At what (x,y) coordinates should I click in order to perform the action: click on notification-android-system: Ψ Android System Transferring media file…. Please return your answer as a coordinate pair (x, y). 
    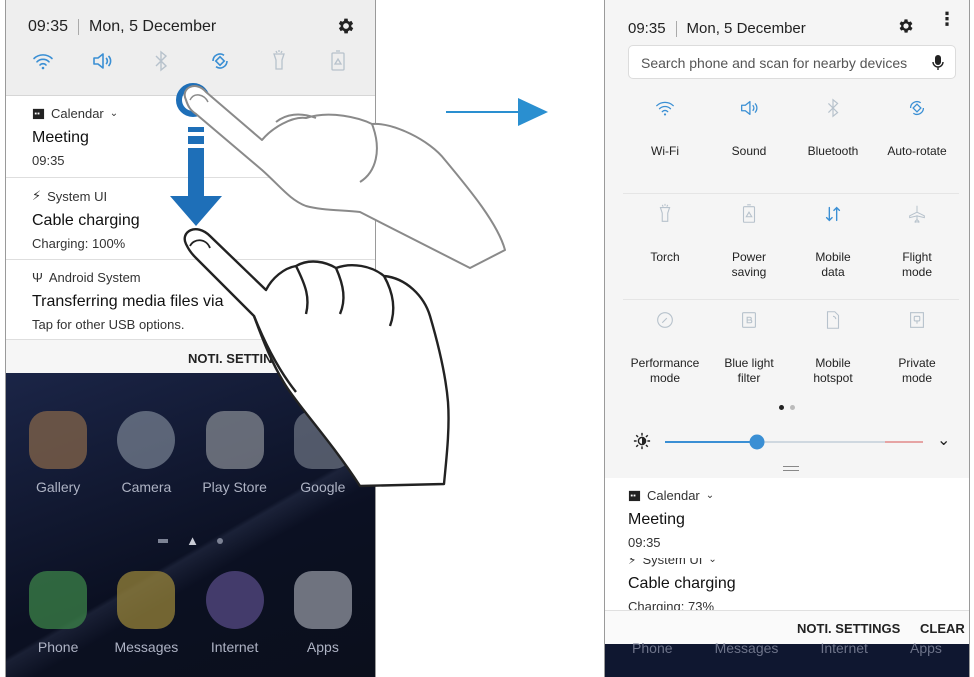
    Looking at the image, I should click on (190, 300).